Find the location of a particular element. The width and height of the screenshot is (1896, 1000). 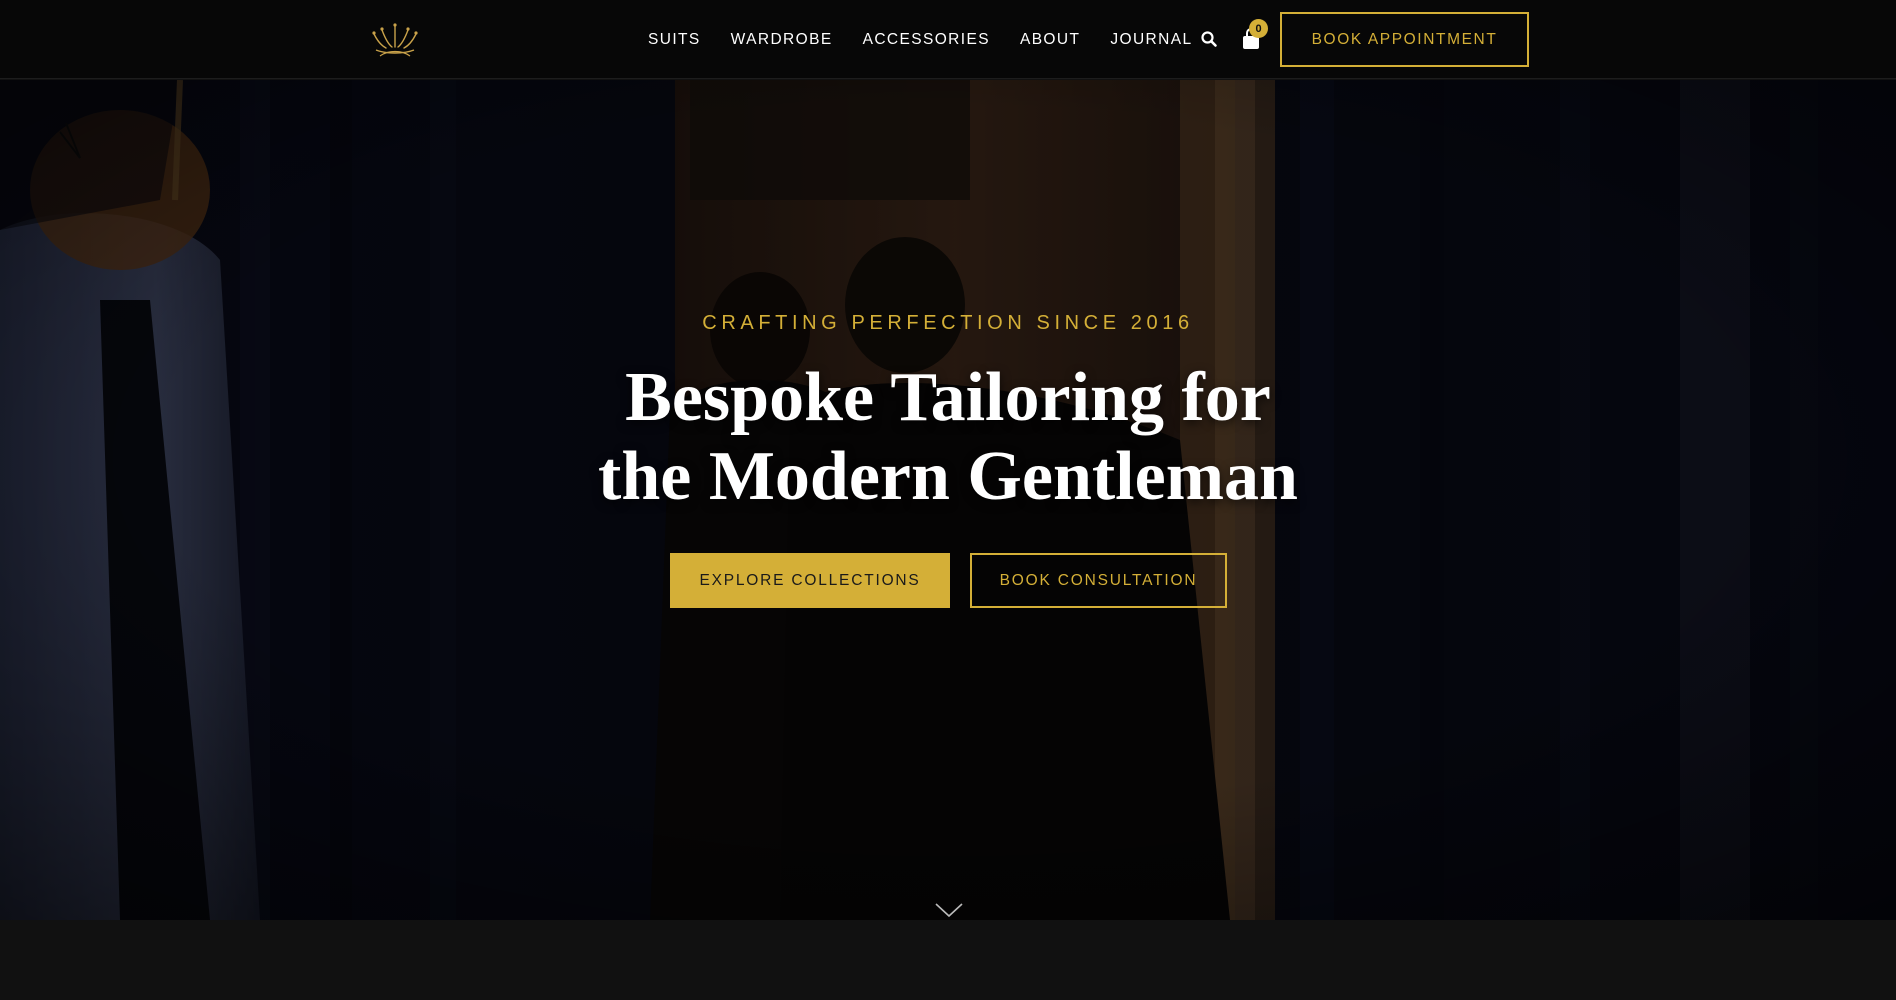

explore-collections-button: EXPLORE COLLECTIONS is located at coordinates (810, 580).